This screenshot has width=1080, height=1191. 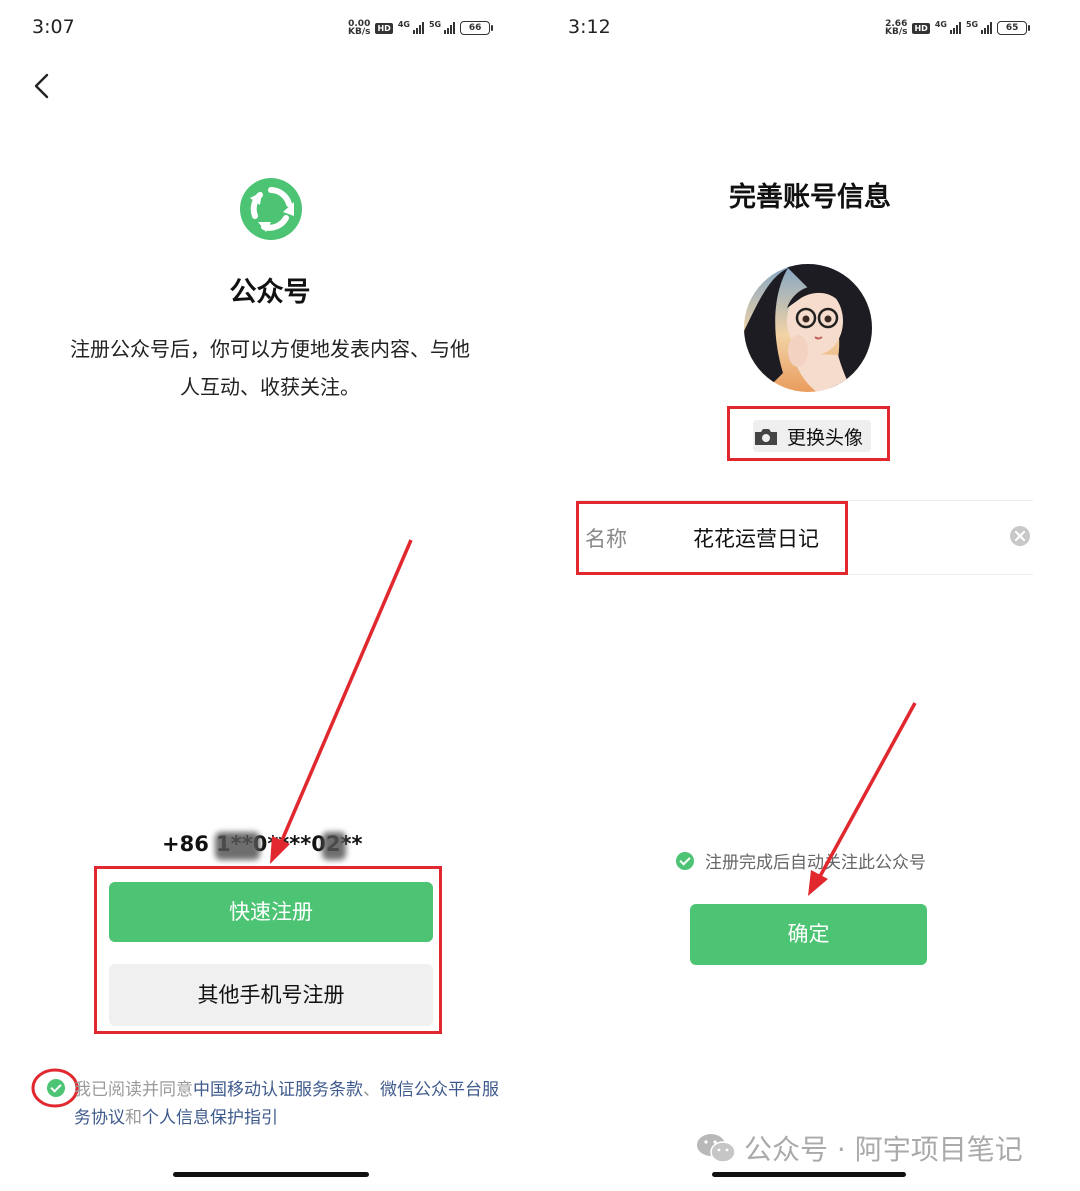 What do you see at coordinates (345, 692) in the screenshot?
I see `annotation-arrow-left` at bounding box center [345, 692].